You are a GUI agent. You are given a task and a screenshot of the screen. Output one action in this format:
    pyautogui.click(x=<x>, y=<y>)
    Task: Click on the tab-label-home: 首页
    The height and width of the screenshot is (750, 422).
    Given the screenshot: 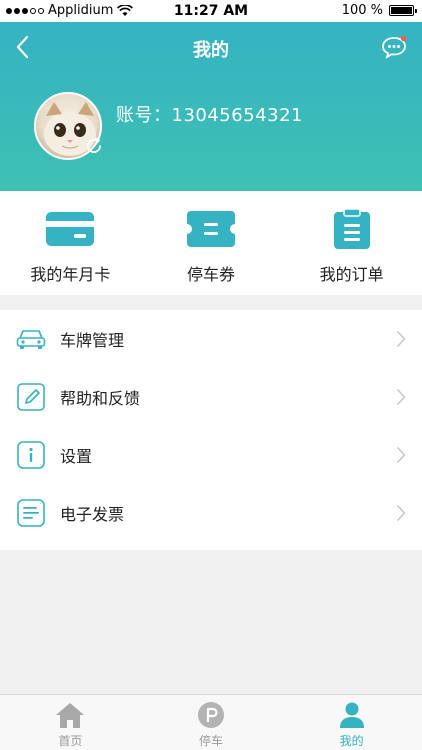 What is the action you would take?
    pyautogui.click(x=70, y=741)
    